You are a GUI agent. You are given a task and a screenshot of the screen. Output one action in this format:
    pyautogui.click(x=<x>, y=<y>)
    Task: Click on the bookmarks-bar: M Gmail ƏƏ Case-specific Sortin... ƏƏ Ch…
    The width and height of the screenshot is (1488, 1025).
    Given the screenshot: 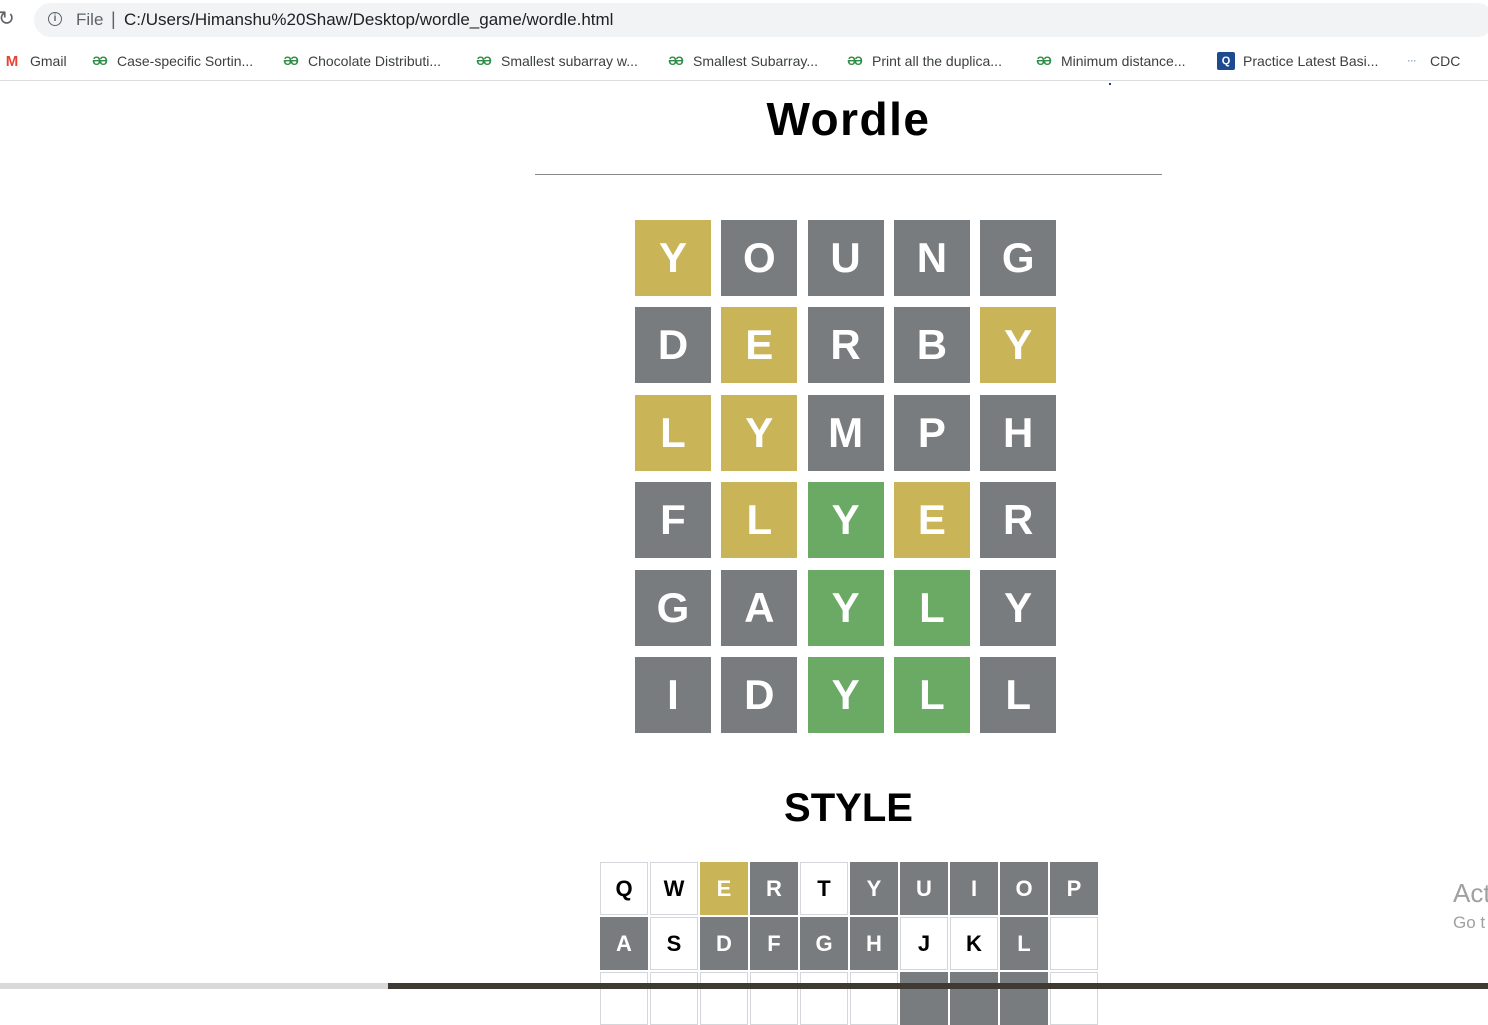 What is the action you would take?
    pyautogui.click(x=744, y=61)
    